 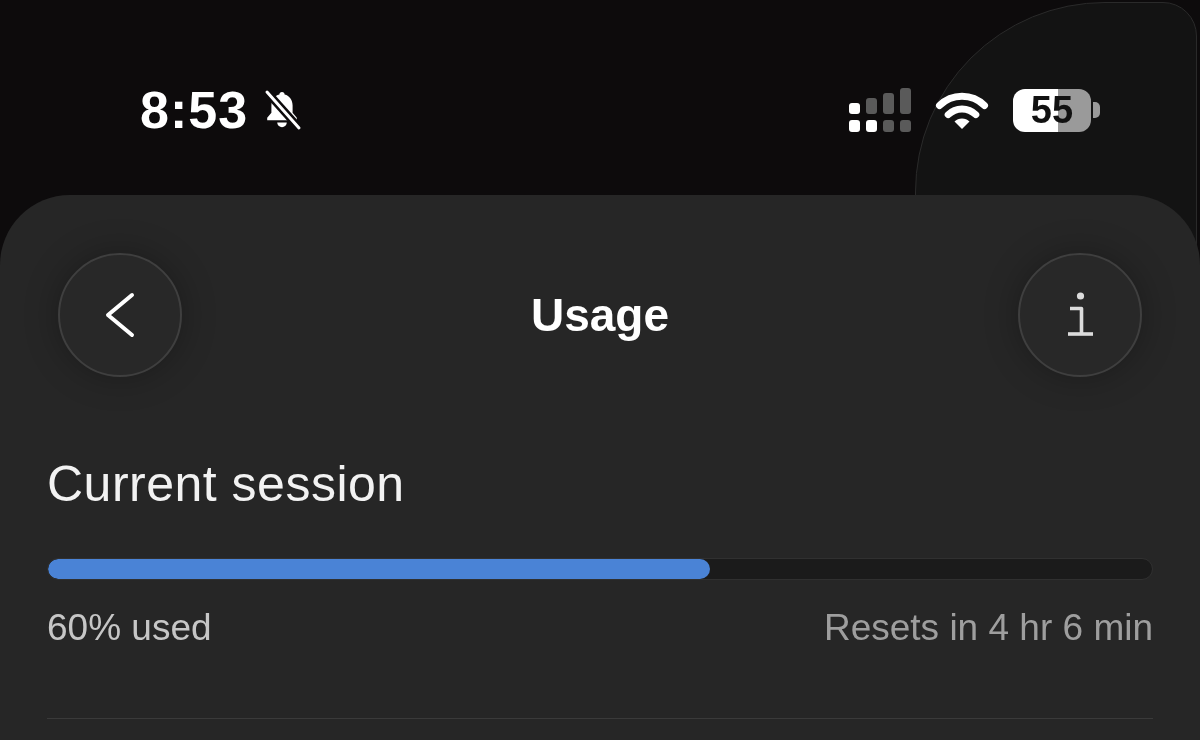 What do you see at coordinates (880, 110) in the screenshot?
I see `signal-icon` at bounding box center [880, 110].